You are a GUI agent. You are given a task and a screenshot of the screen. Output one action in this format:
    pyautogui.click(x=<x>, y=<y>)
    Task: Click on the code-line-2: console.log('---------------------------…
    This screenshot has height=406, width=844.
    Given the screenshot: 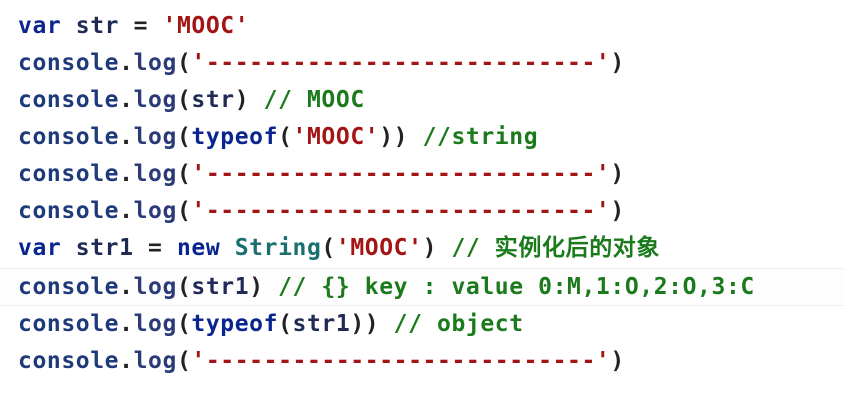 What is the action you would take?
    pyautogui.click(x=321, y=63)
    